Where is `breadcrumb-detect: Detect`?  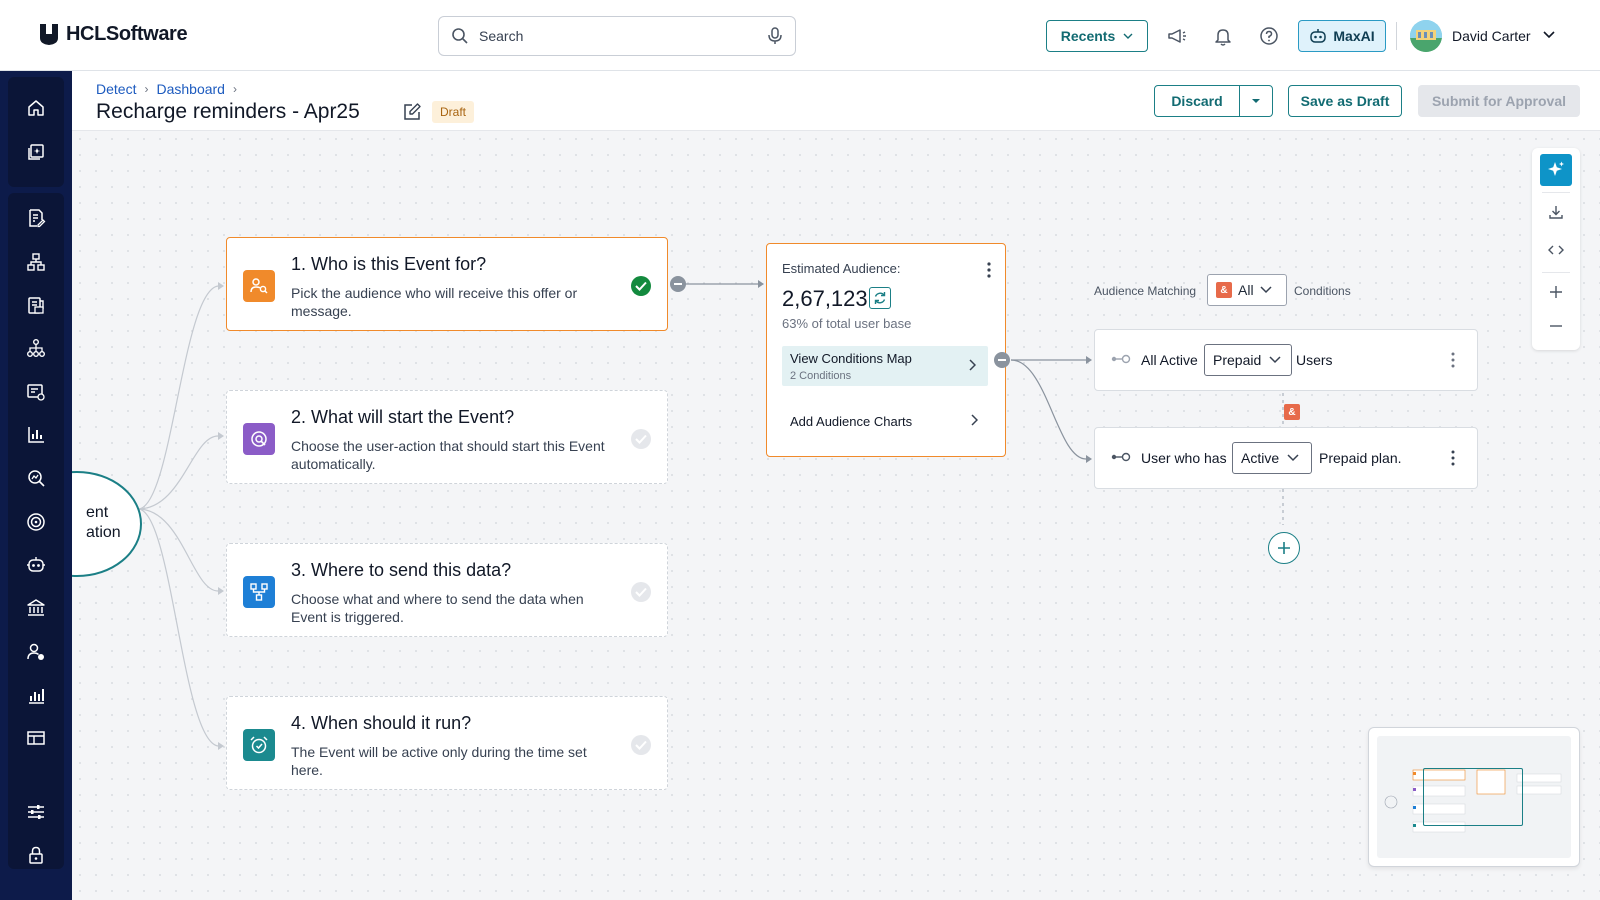
breadcrumb-detect: Detect is located at coordinates (116, 89).